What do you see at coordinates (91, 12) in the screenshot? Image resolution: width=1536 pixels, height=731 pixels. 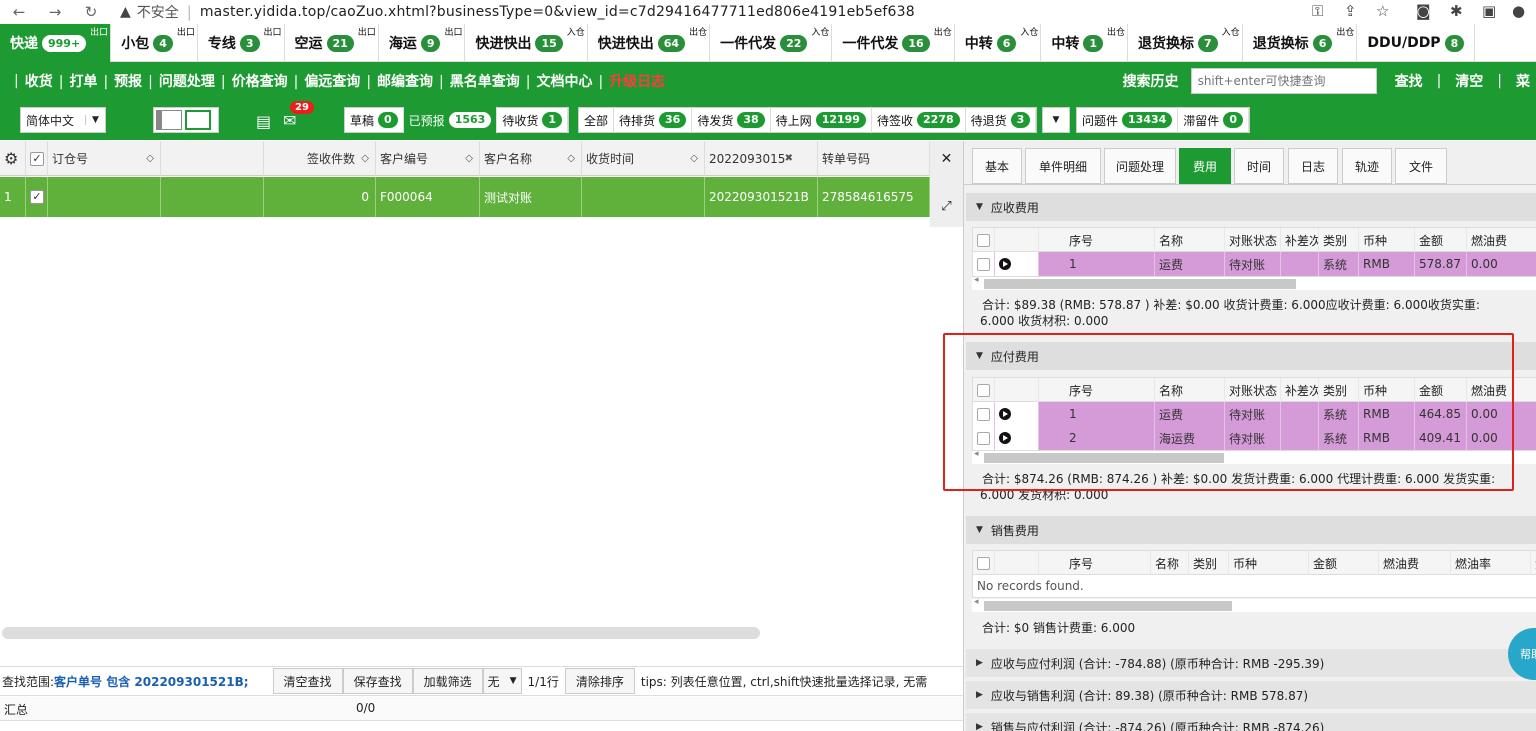 I see `reload-icon: ↻` at bounding box center [91, 12].